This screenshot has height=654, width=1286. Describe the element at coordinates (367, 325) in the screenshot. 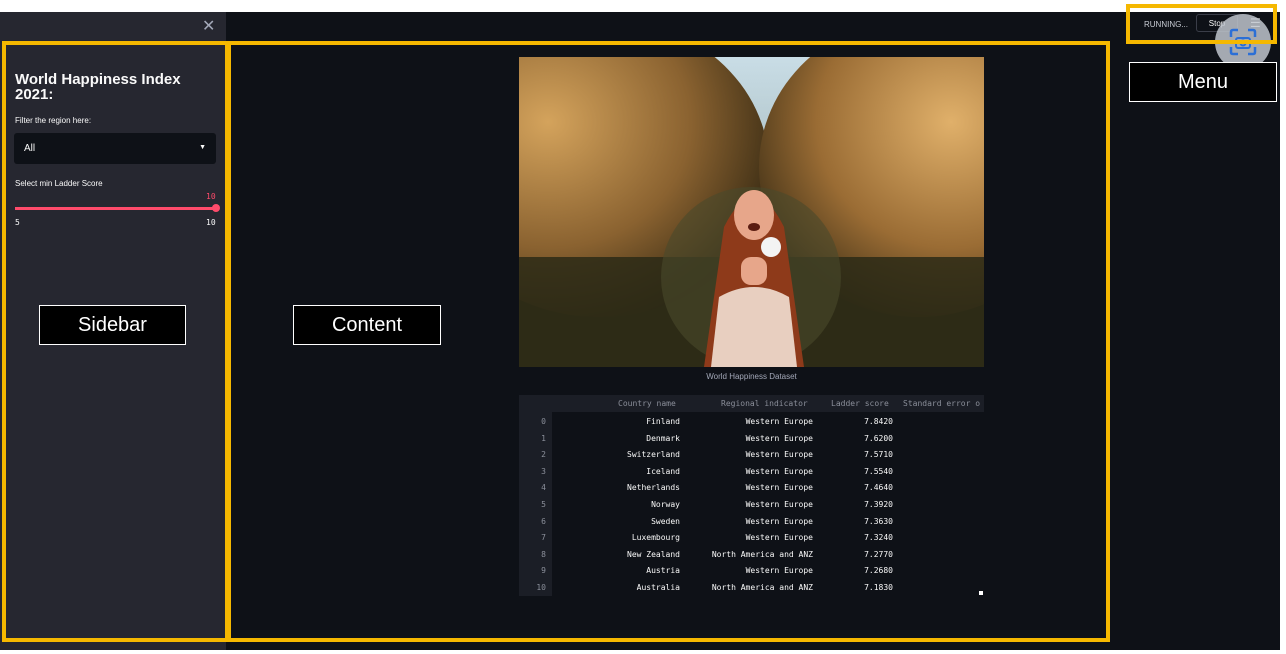

I see `content-annotation-label: Content` at that location.